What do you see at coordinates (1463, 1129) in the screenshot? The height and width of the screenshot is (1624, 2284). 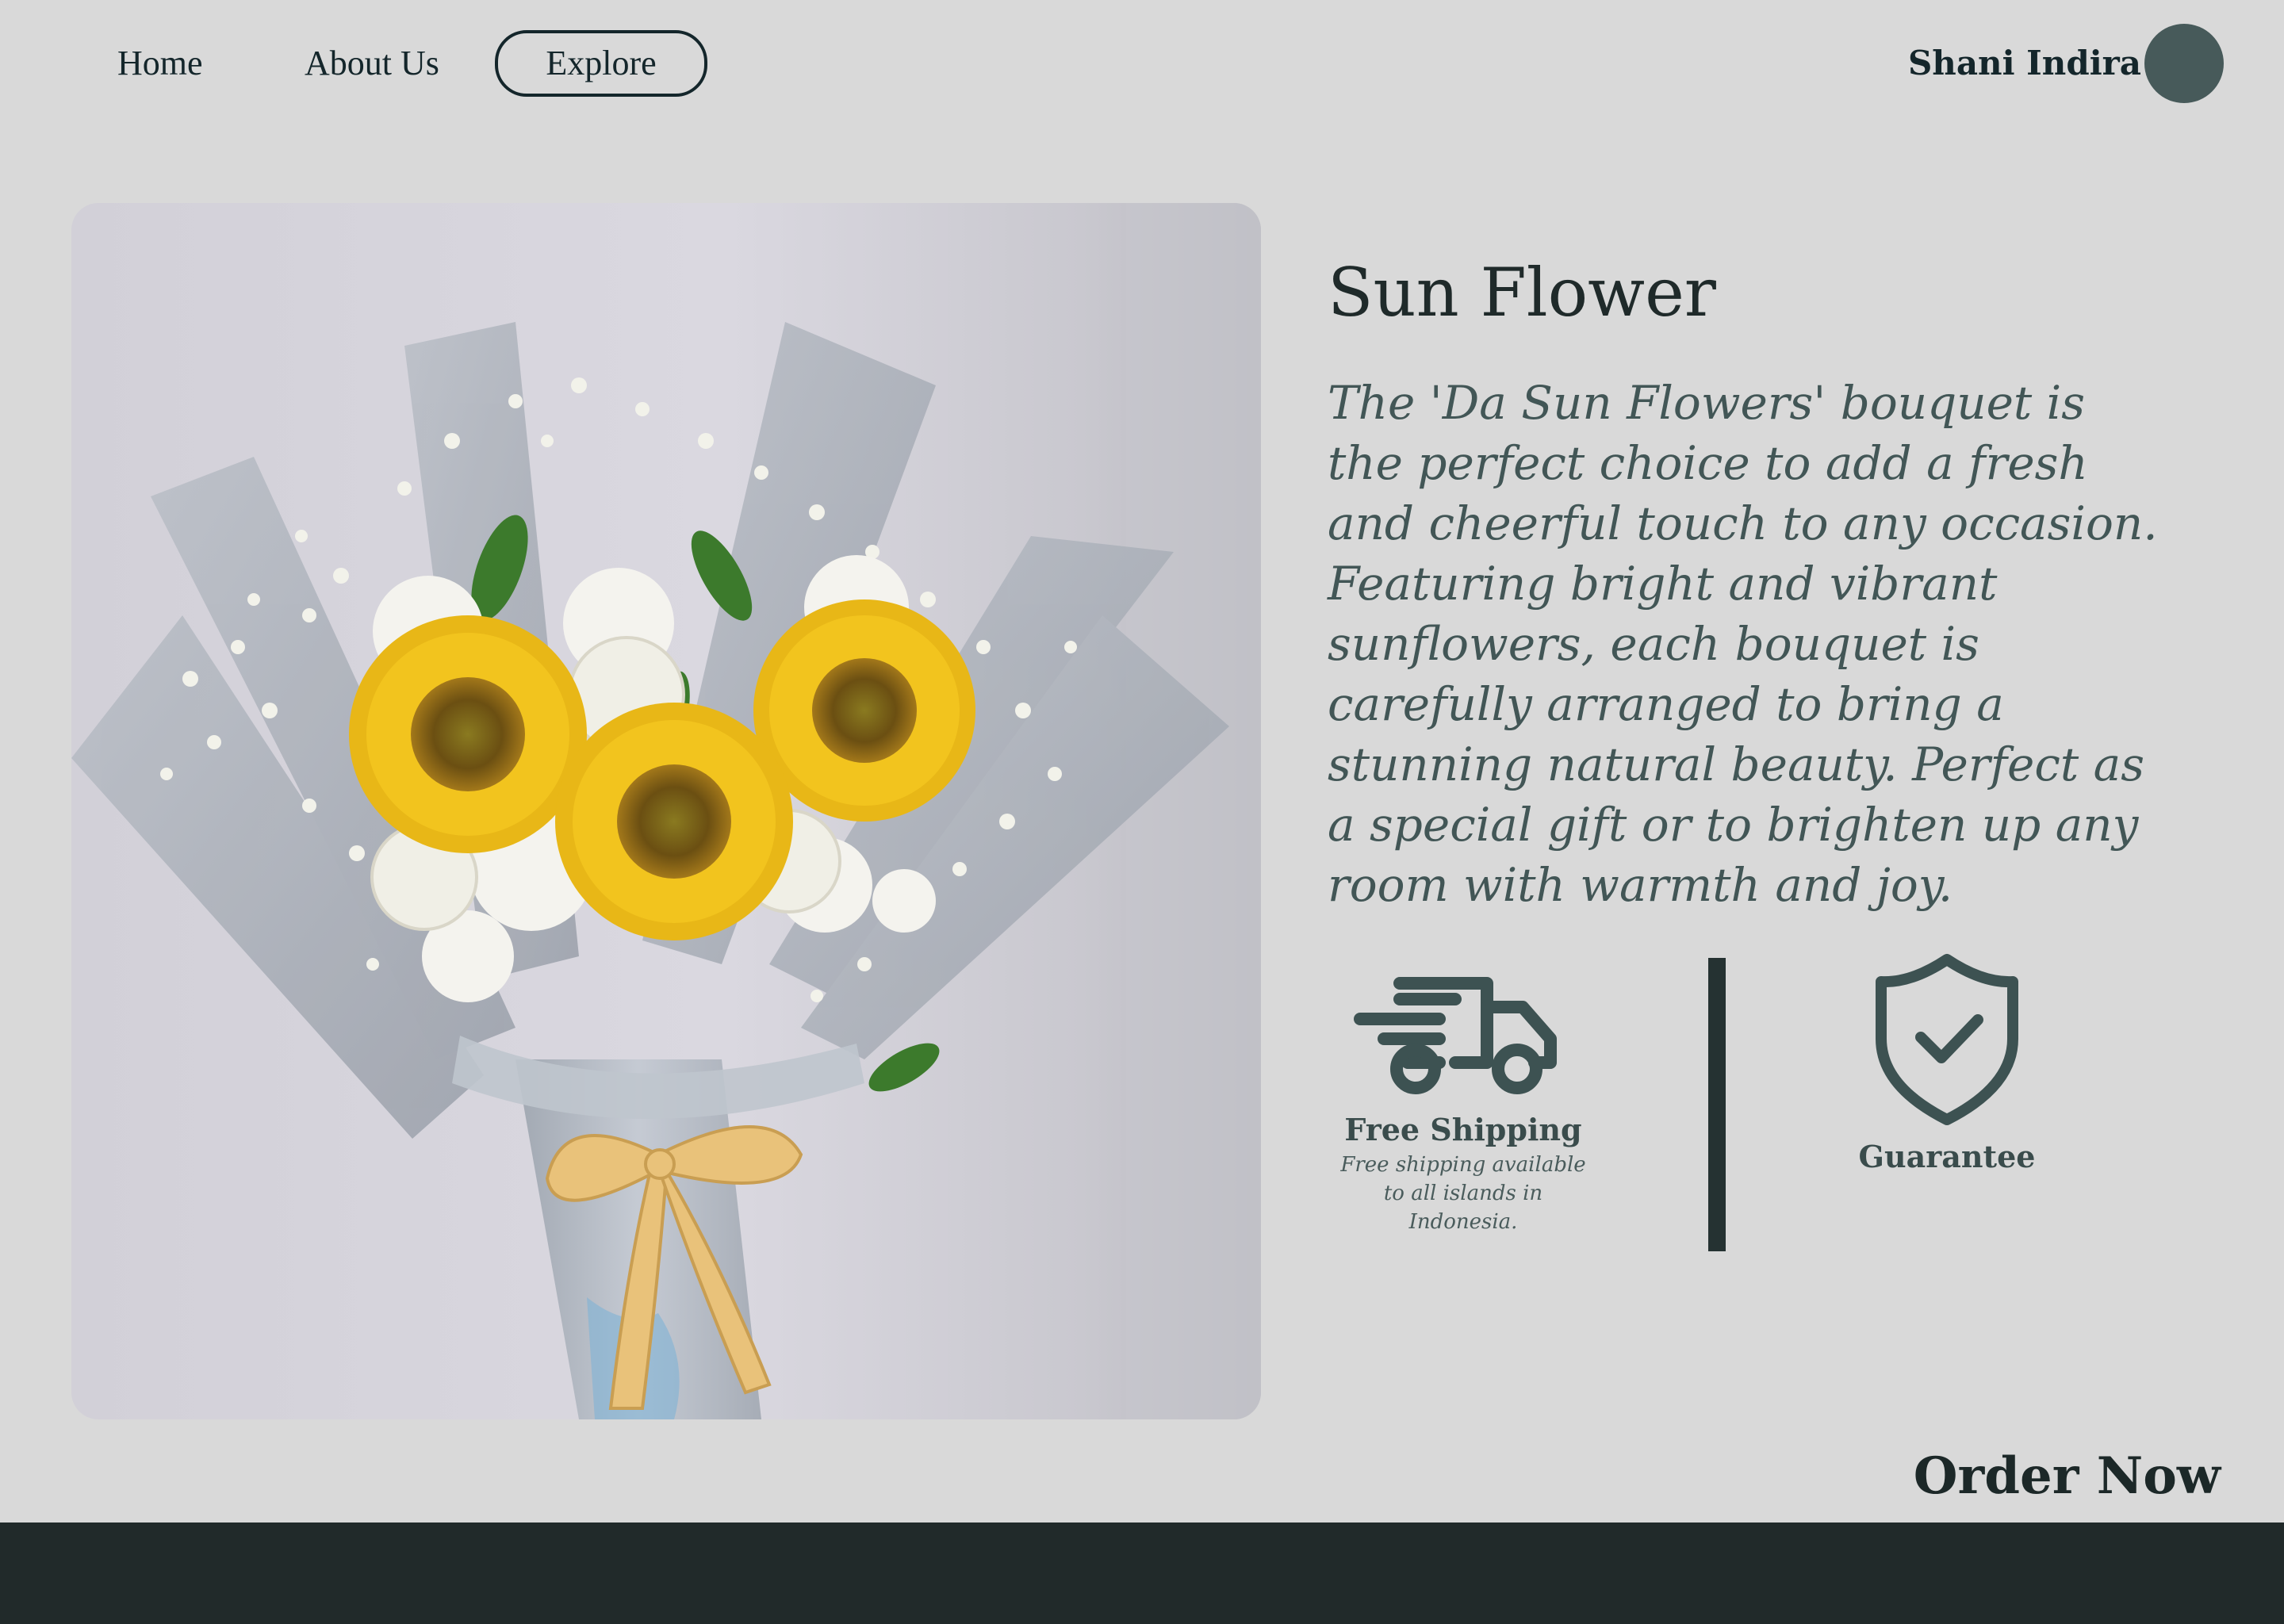 I see `free-shipping-title: Free Shipping` at bounding box center [1463, 1129].